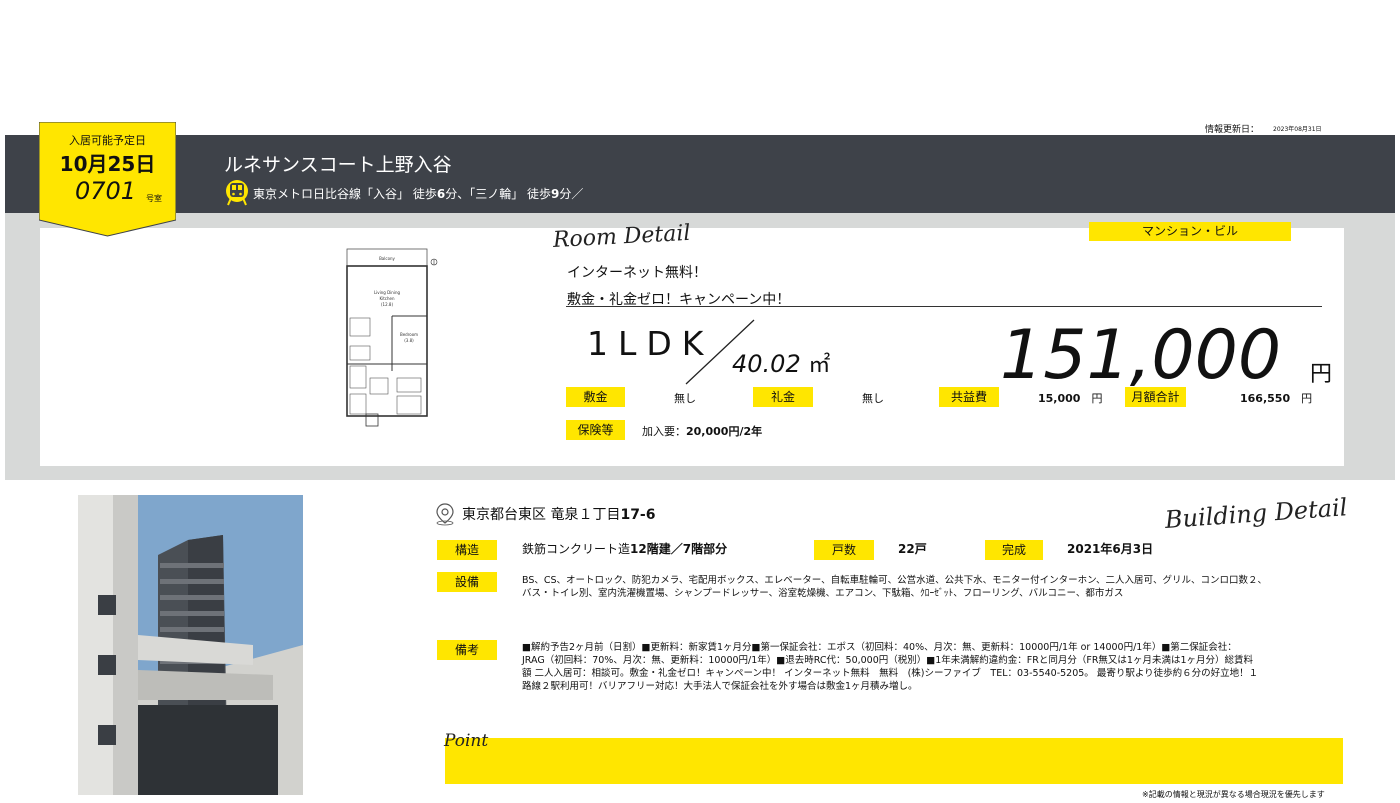 The width and height of the screenshot is (1400, 803). What do you see at coordinates (467, 650) in the screenshot?
I see `remarks-label: 備考` at bounding box center [467, 650].